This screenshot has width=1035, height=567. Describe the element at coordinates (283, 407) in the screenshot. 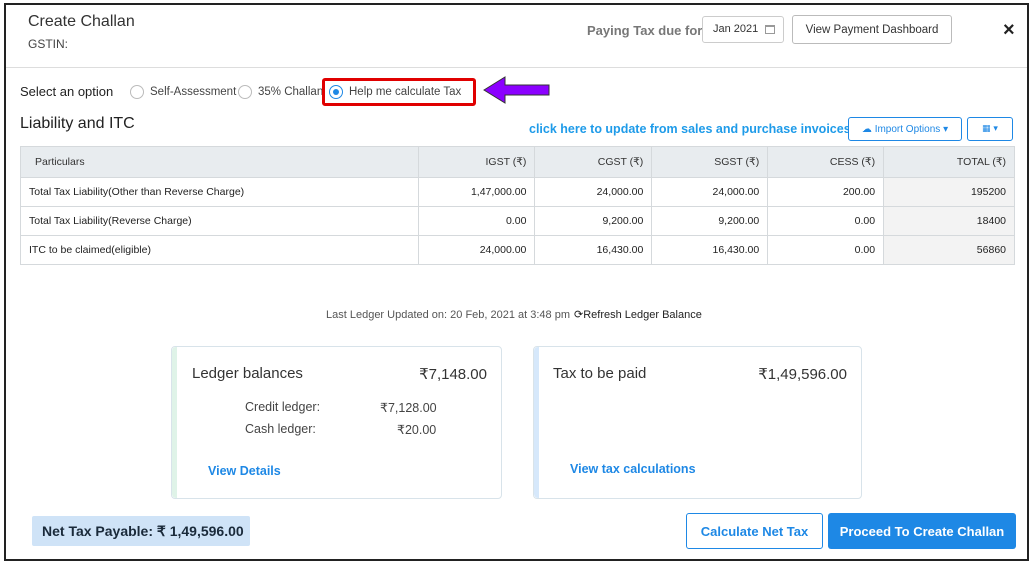

I see `credit-ledger-label: Credit ledger:` at that location.